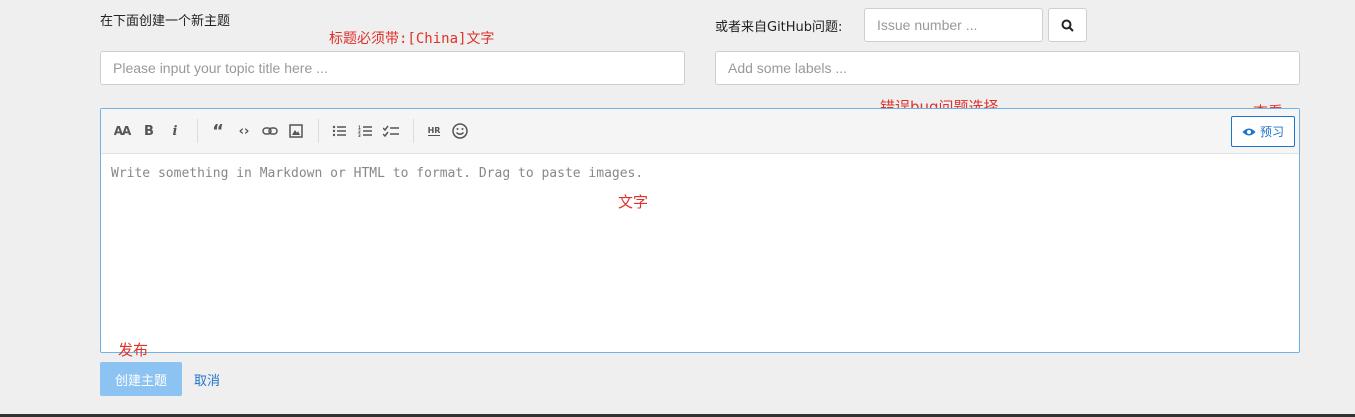  Describe the element at coordinates (122, 131) in the screenshot. I see `font-size-icon: AA` at that location.